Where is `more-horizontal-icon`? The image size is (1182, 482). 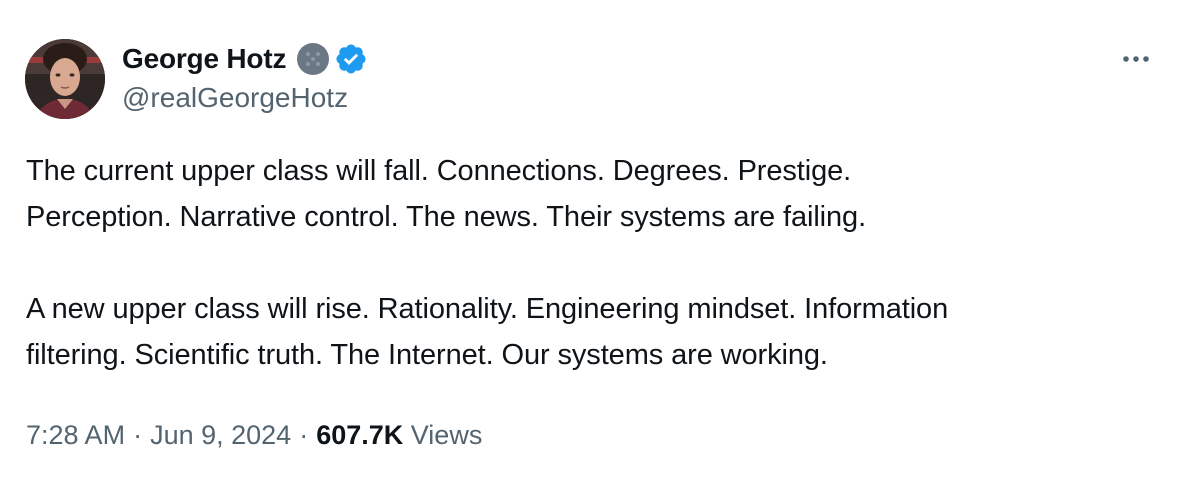
more-horizontal-icon is located at coordinates (1136, 59).